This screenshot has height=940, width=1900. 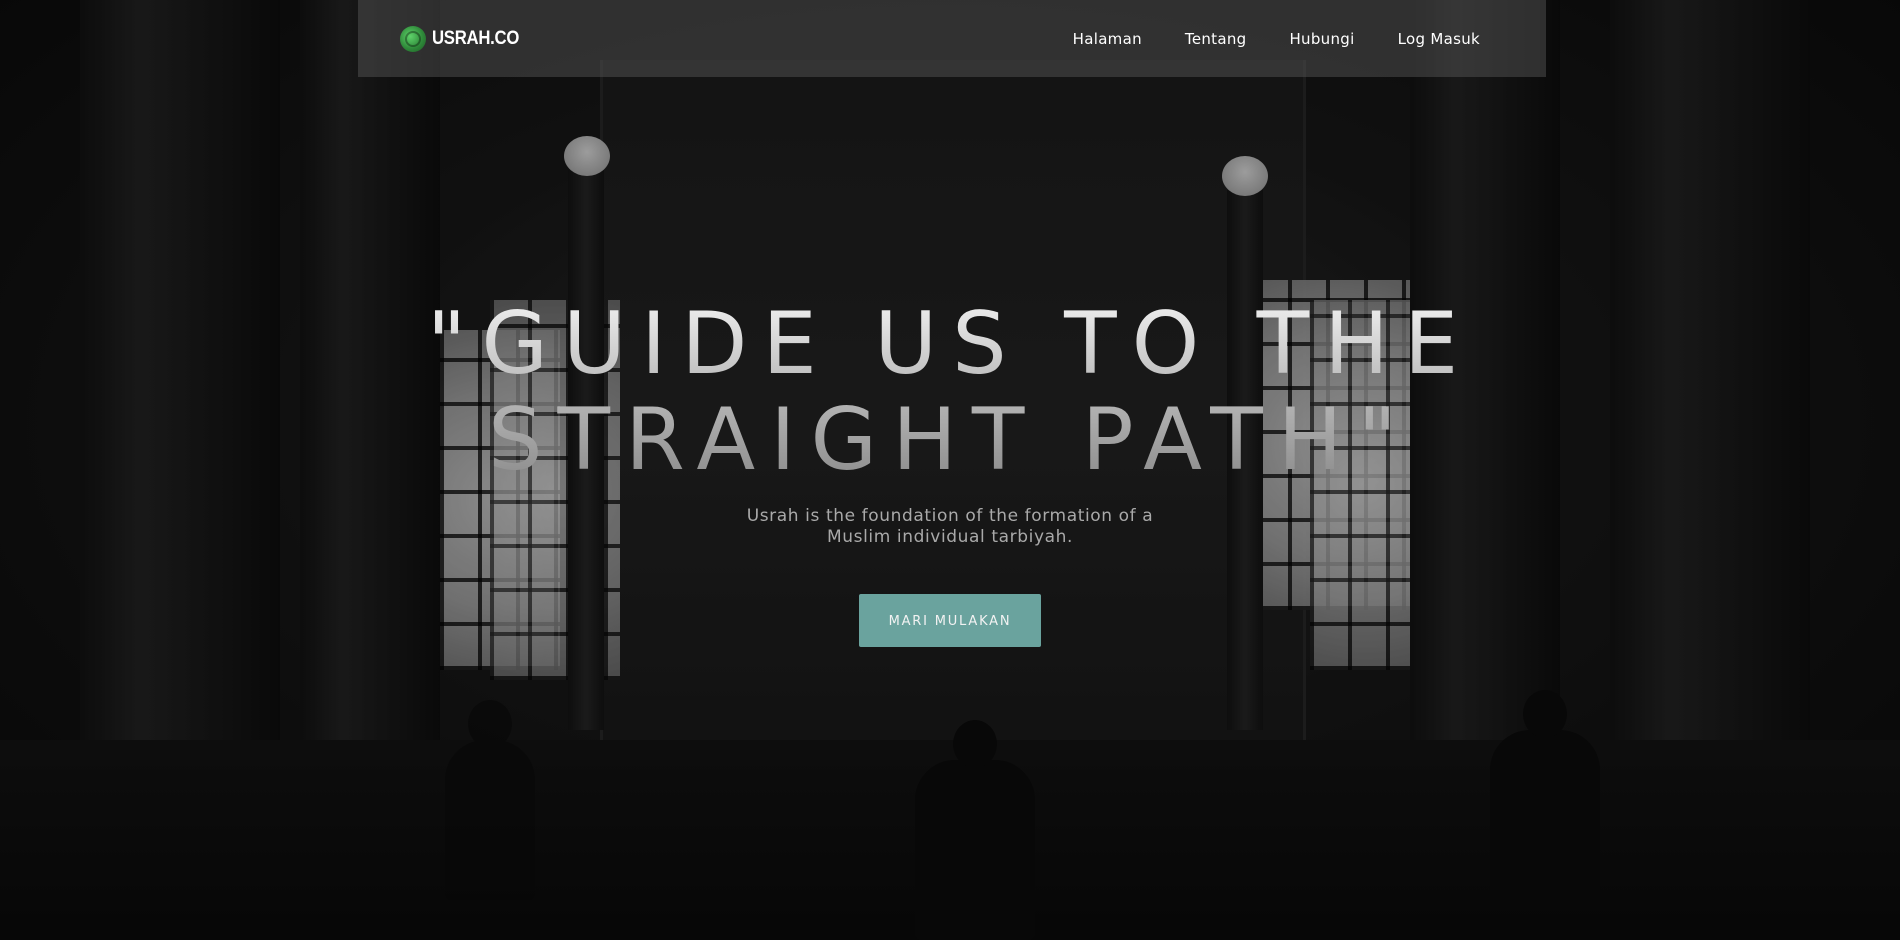 What do you see at coordinates (950, 620) in the screenshot?
I see `get-started-button: MARI MULAKAN` at bounding box center [950, 620].